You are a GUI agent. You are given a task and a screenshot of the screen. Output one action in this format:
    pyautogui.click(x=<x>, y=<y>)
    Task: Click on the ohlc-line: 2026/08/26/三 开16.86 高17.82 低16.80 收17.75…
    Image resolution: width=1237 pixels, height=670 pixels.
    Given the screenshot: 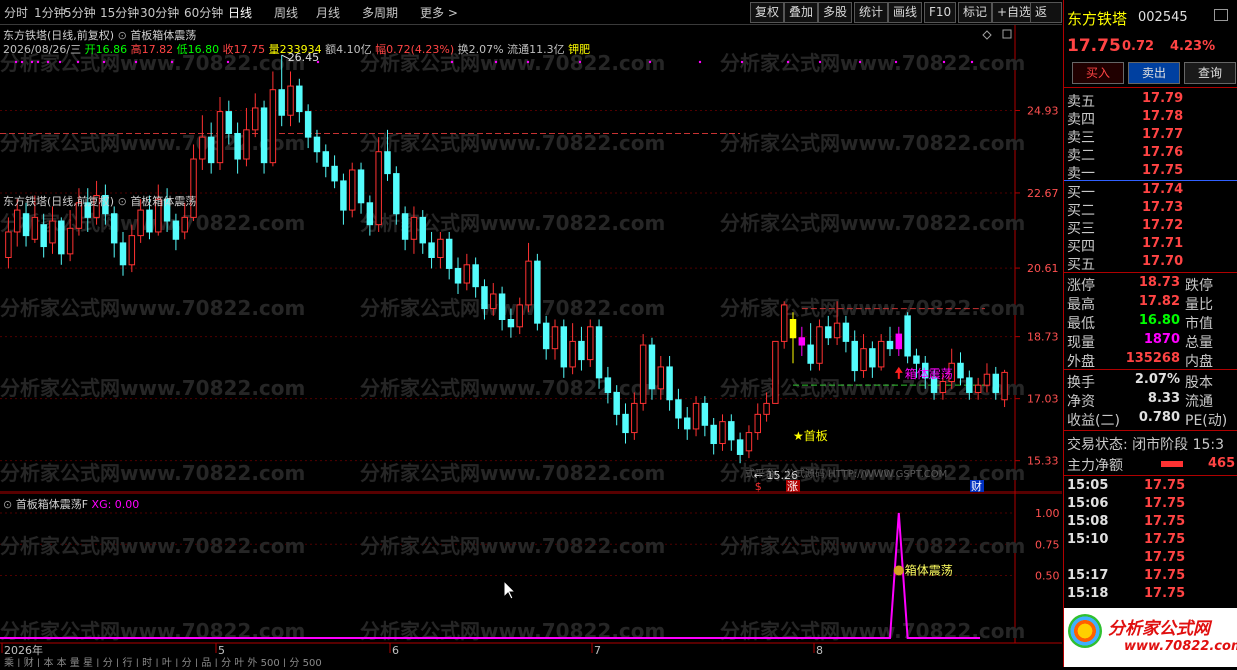 What is the action you would take?
    pyautogui.click(x=296, y=49)
    